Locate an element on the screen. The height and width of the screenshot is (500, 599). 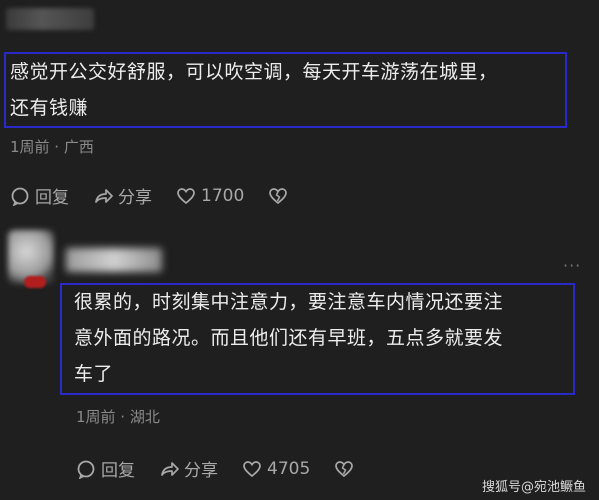
comment-actions: 回复 分享 1700 is located at coordinates (163, 195).